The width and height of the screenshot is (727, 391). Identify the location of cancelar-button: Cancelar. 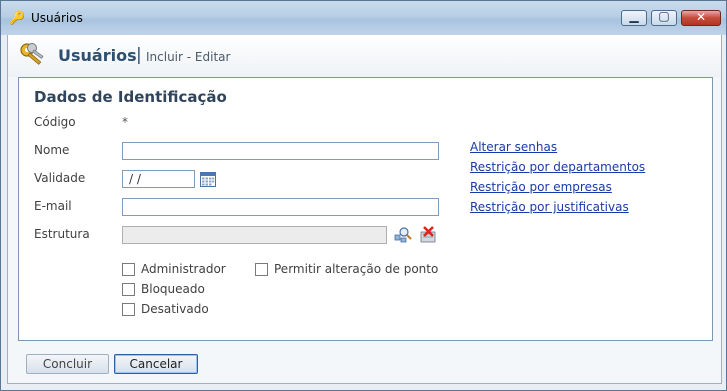
(156, 364).